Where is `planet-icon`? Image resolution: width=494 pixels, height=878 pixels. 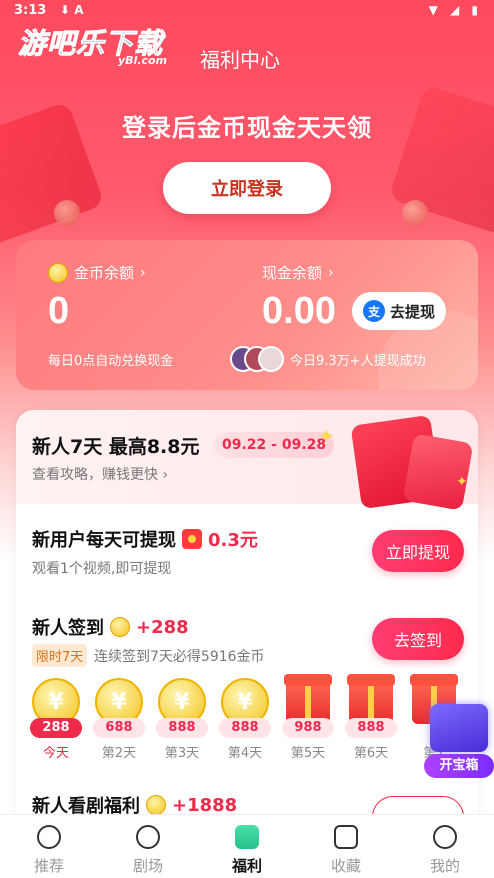 planet-icon is located at coordinates (49, 837).